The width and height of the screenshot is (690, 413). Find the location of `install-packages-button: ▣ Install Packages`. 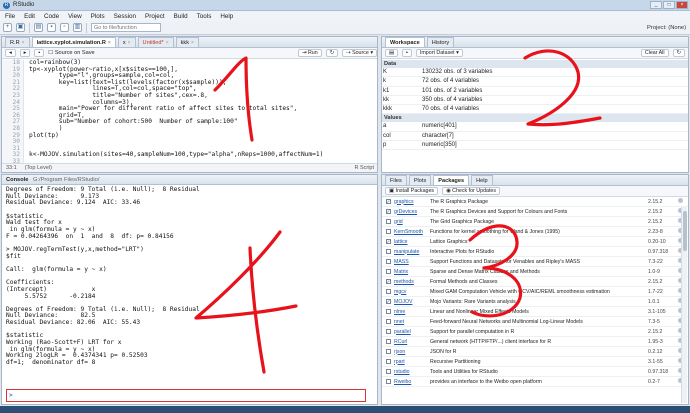

install-packages-button: ▣ Install Packages is located at coordinates (412, 191).